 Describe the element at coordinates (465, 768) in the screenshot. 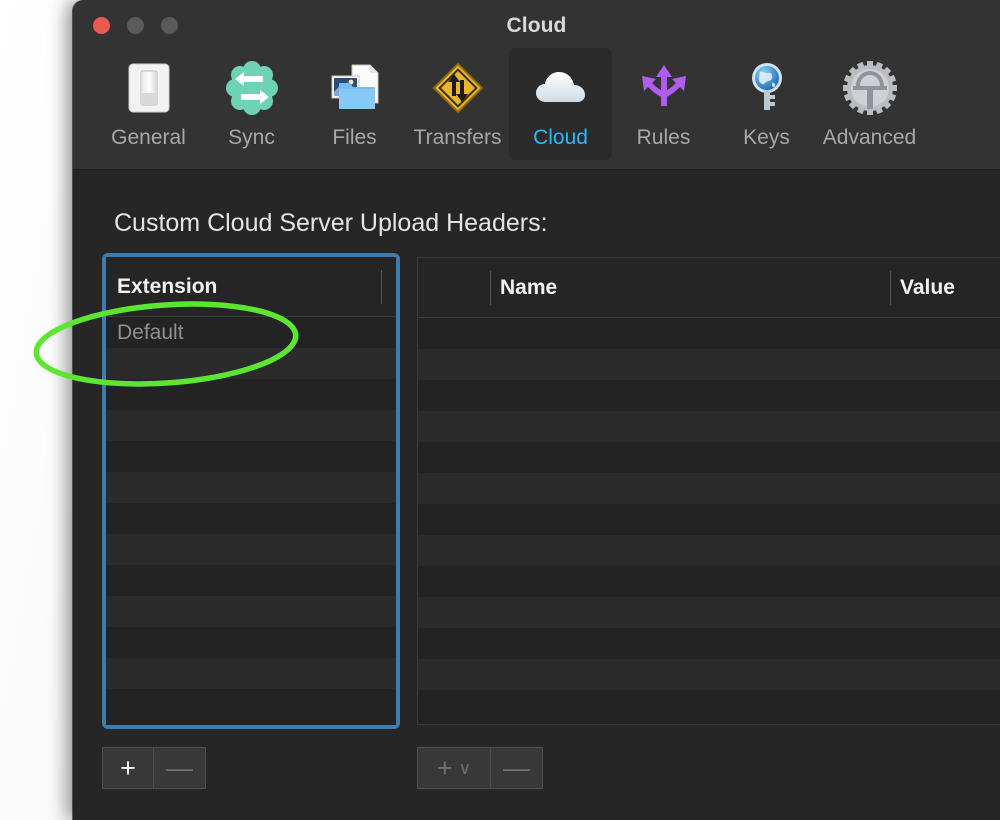

I see `chevron-down-icon: ∨` at that location.